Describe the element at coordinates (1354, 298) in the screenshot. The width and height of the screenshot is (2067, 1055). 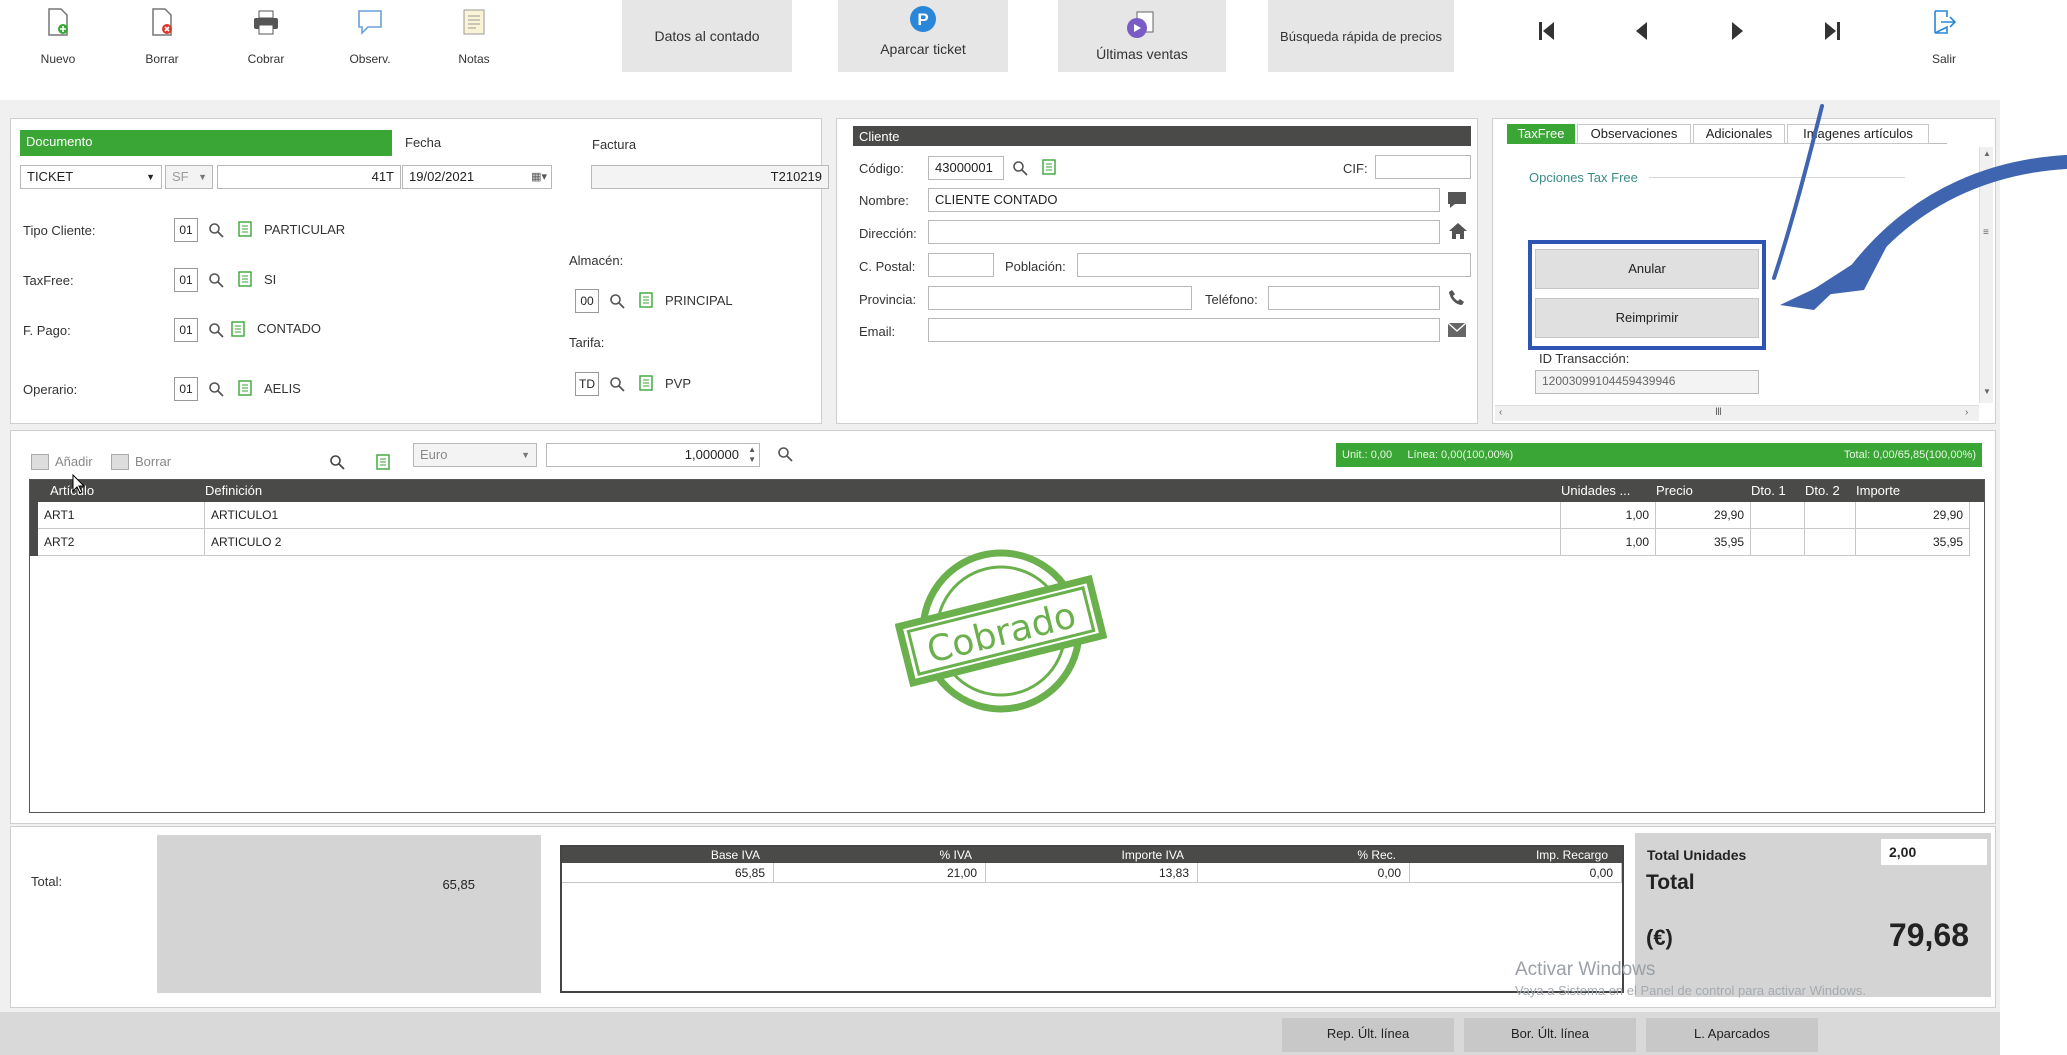
I see `telefono-field` at that location.